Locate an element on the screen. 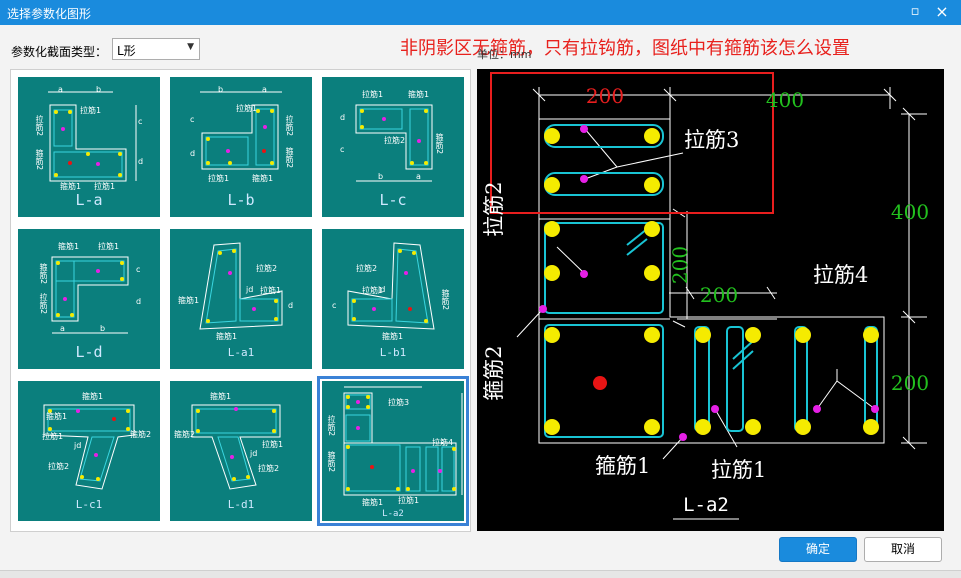 The width and height of the screenshot is (961, 578). thumbnail-l-d: 箍筋1 拉筋1 箍筋2 拉筋2 a b c d L-d is located at coordinates (89, 299).